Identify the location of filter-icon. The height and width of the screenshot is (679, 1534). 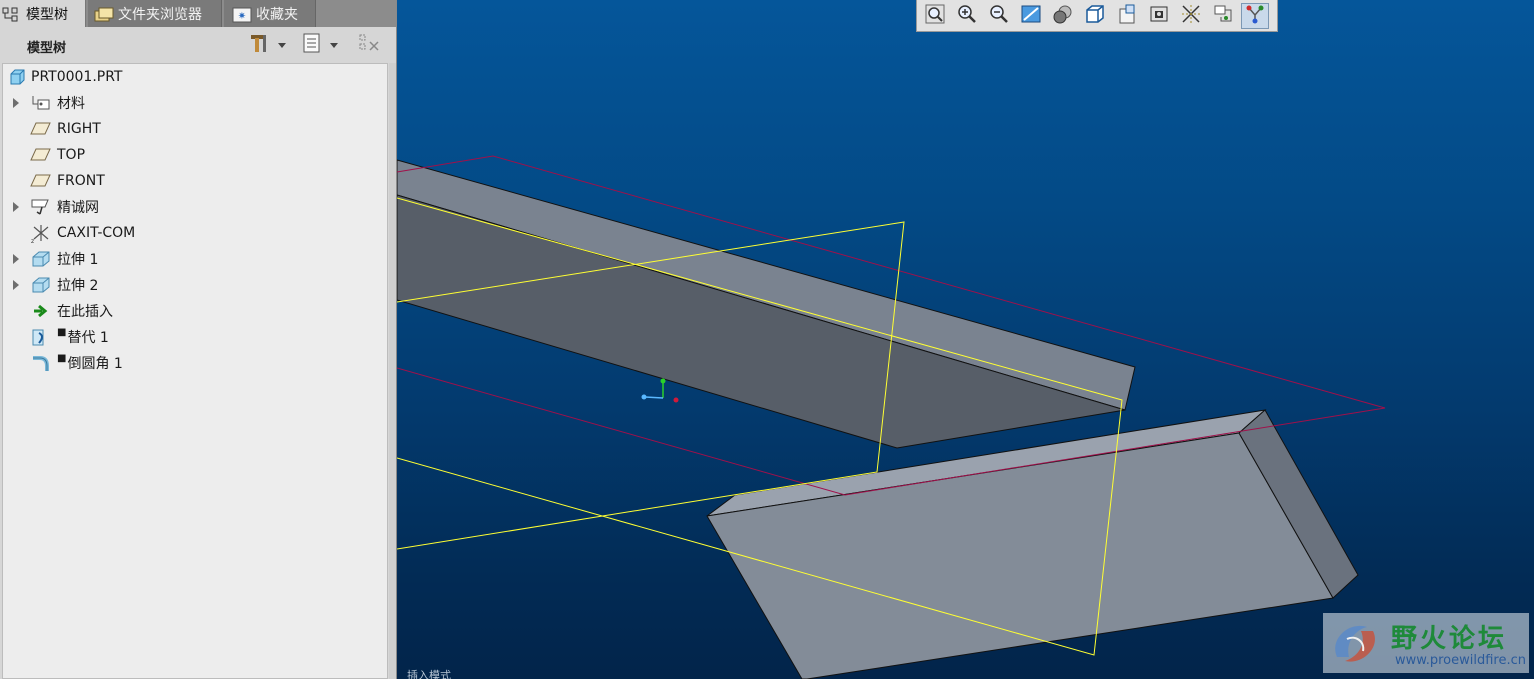
(371, 45).